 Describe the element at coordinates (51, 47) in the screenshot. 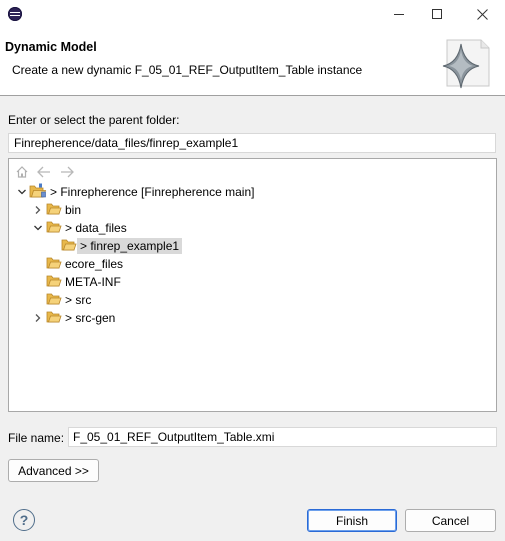

I see `page-title: Dynamic Model` at that location.